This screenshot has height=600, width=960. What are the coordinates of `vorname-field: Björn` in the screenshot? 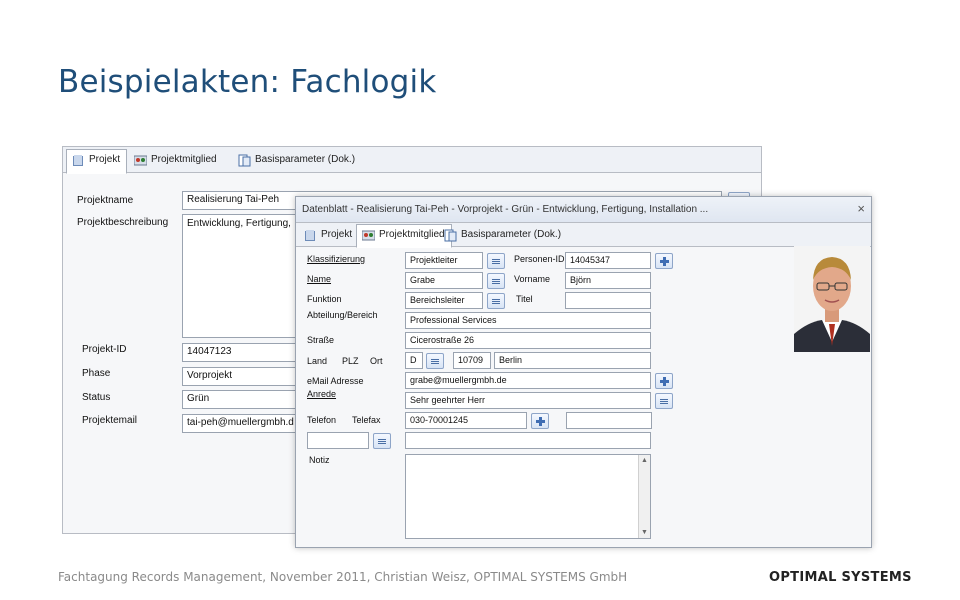 It's located at (608, 280).